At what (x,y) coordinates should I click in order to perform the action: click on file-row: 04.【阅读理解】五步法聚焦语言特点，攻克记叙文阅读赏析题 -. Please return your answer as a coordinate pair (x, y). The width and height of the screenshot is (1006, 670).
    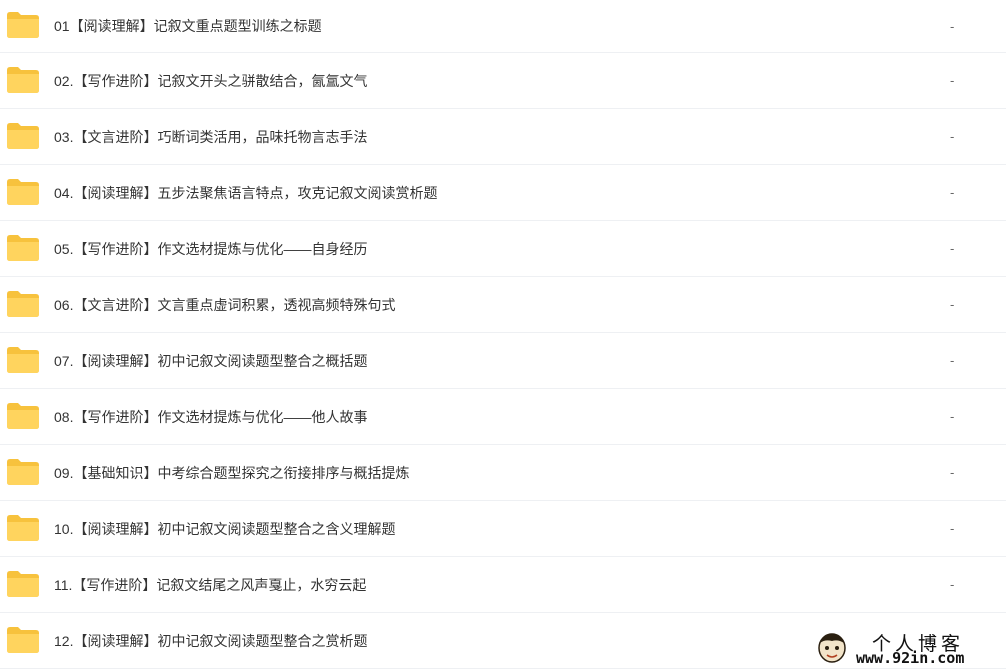
    Looking at the image, I should click on (503, 193).